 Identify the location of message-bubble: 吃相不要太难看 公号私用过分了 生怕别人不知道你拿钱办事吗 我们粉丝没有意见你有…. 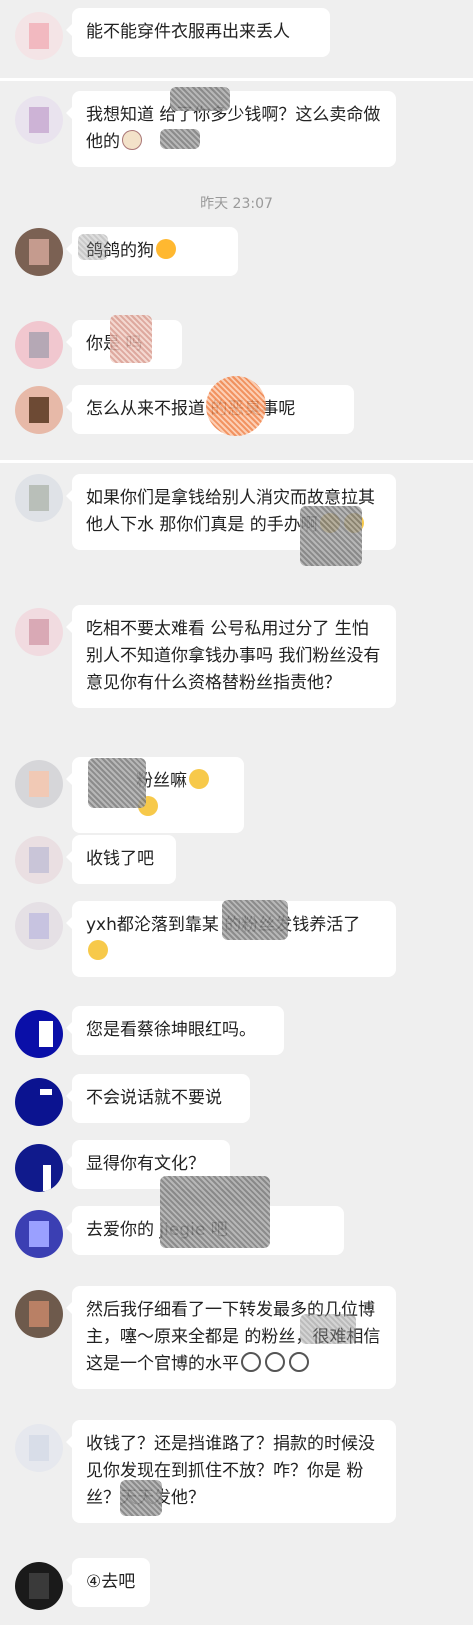
(231, 656).